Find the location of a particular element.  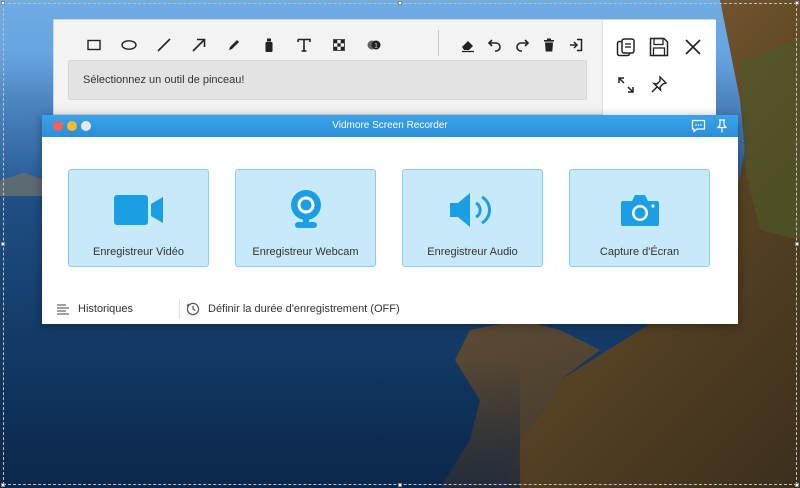

close-button is located at coordinates (693, 47).